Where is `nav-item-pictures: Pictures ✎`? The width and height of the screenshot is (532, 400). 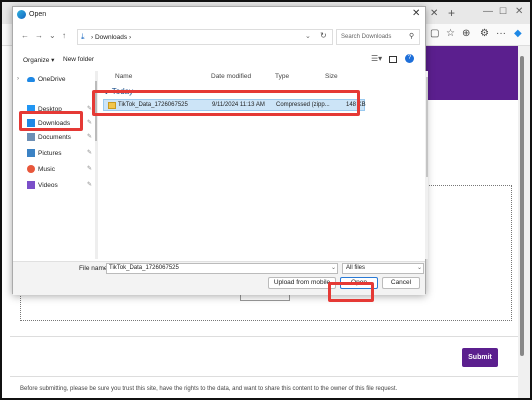 nav-item-pictures: Pictures ✎ is located at coordinates (59, 154).